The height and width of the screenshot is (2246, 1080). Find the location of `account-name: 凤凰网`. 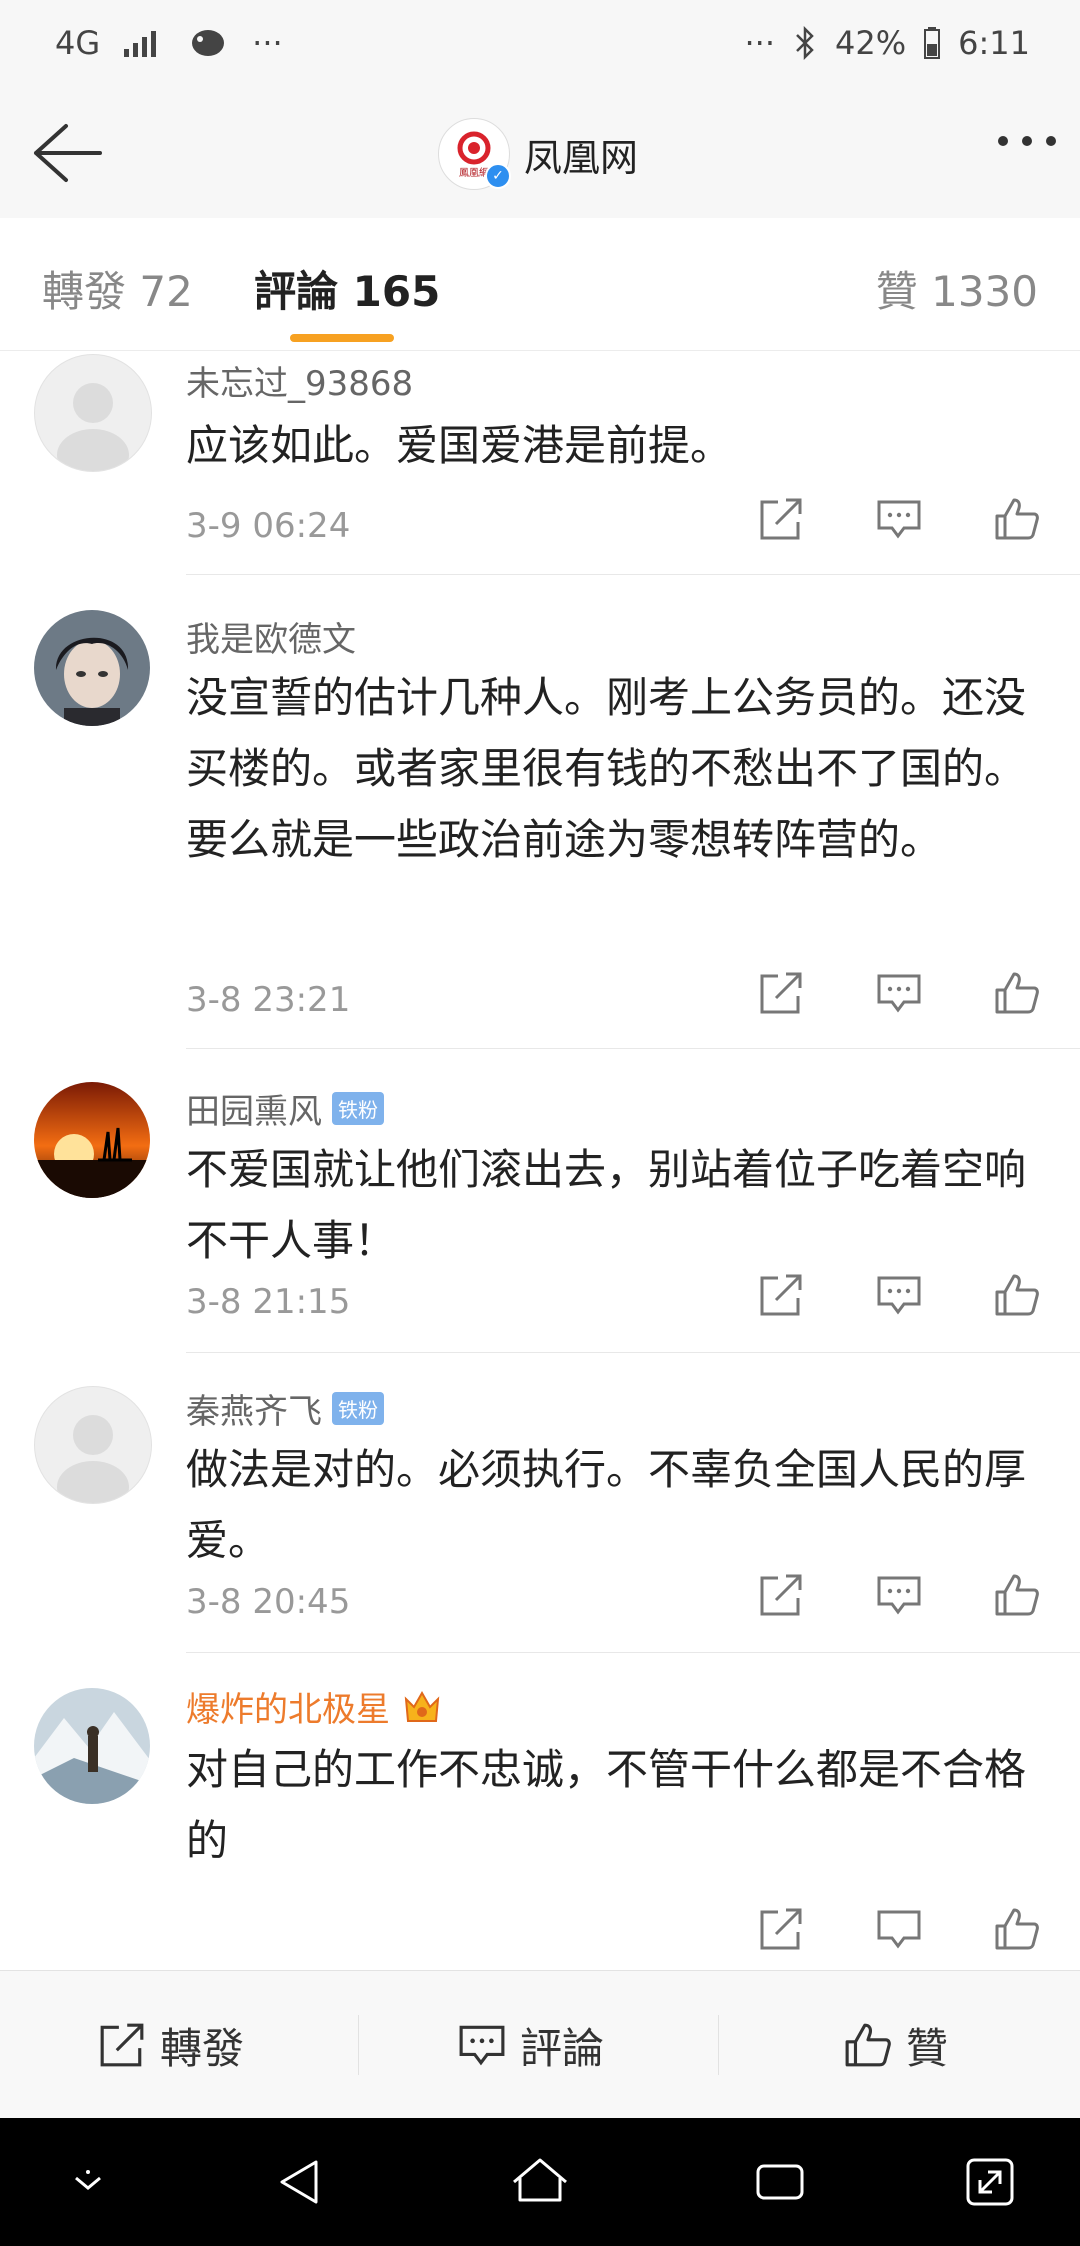

account-name: 凤凰网 is located at coordinates (581, 157).